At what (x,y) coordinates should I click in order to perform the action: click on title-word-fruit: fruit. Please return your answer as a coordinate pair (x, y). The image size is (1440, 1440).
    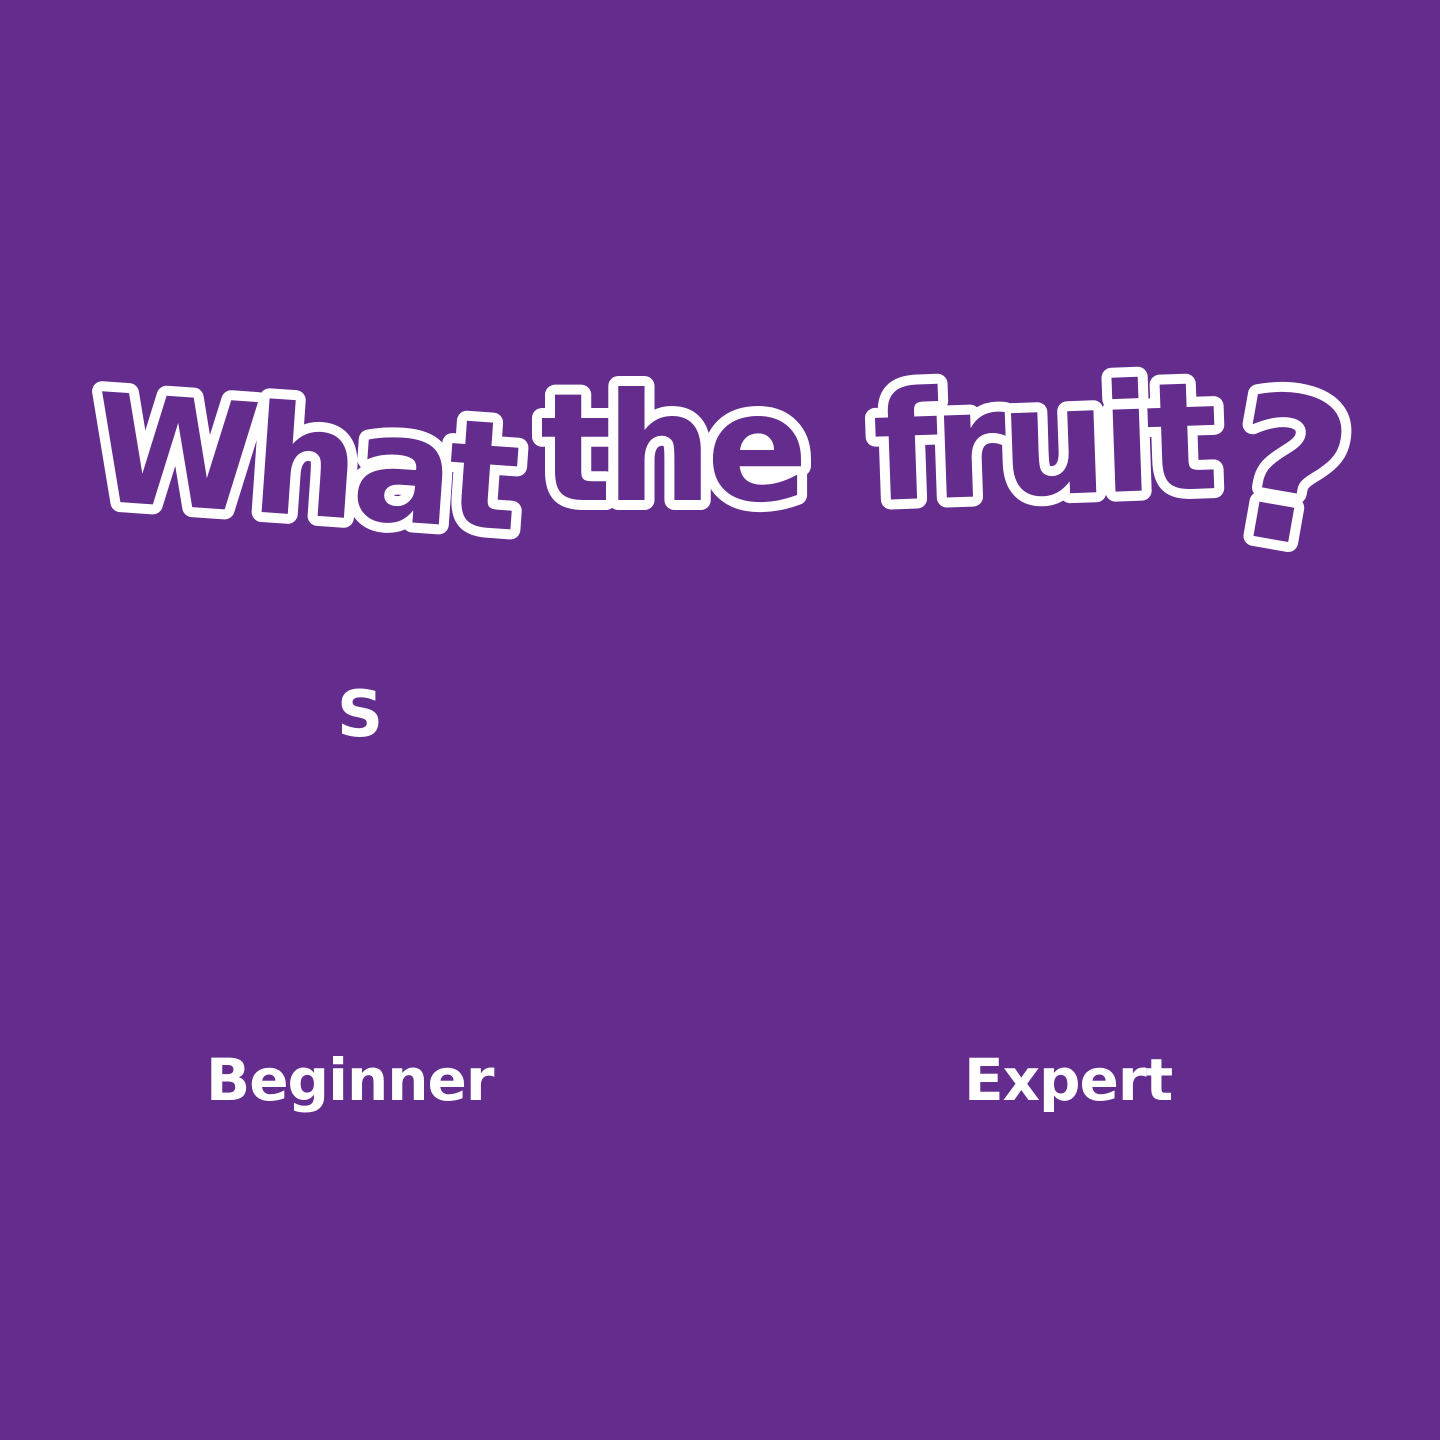
    Looking at the image, I should click on (1044, 443).